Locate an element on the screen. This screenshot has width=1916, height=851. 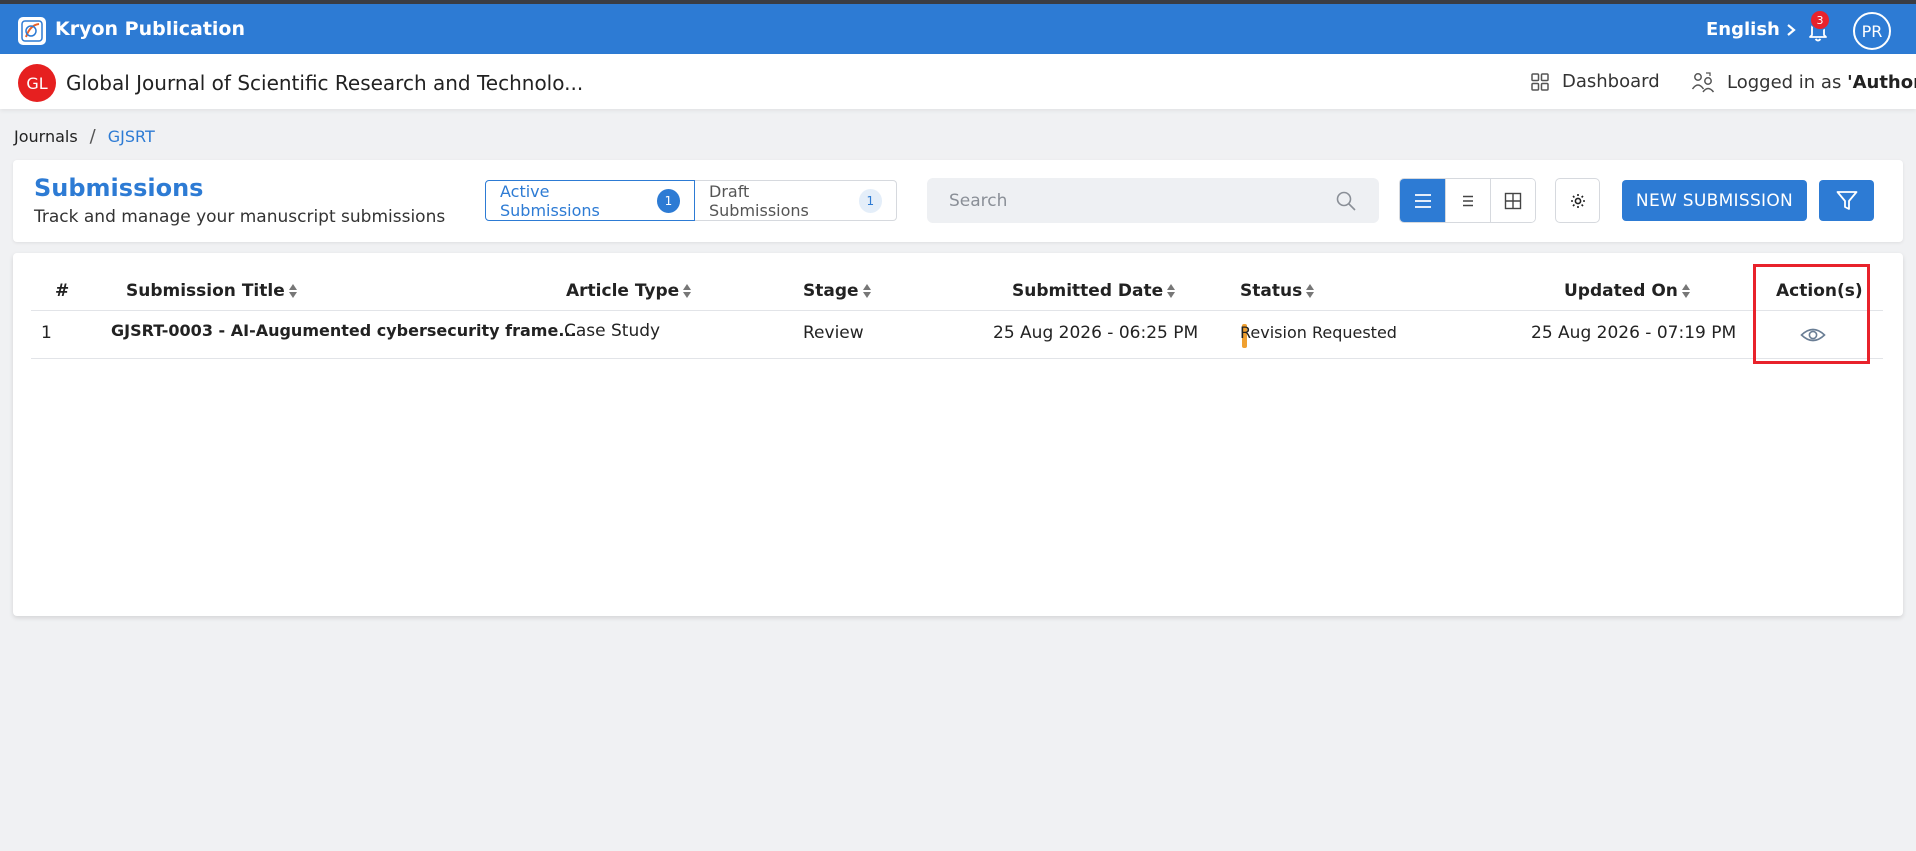
list-view-button is located at coordinates (1422, 200).